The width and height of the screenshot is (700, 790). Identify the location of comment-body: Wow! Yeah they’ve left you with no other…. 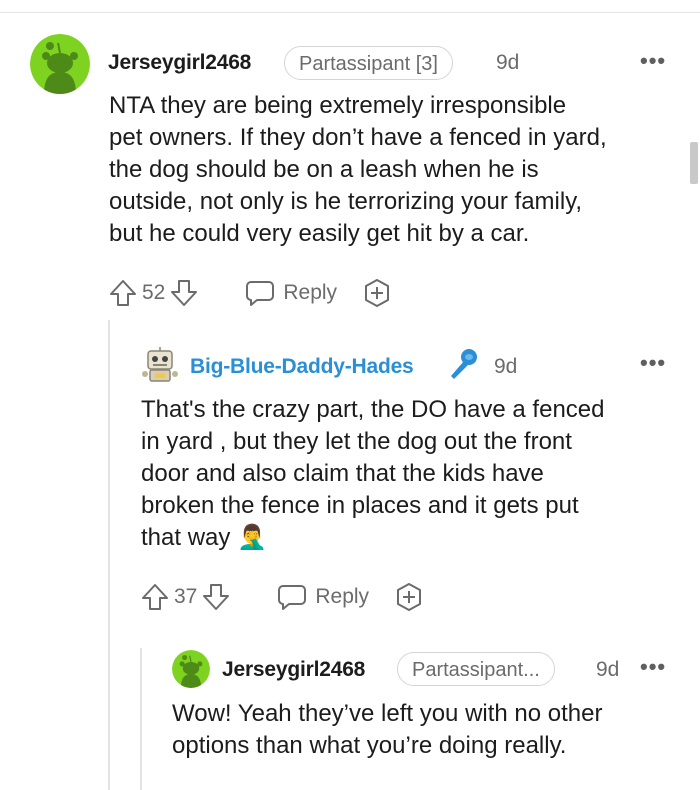
(387, 730).